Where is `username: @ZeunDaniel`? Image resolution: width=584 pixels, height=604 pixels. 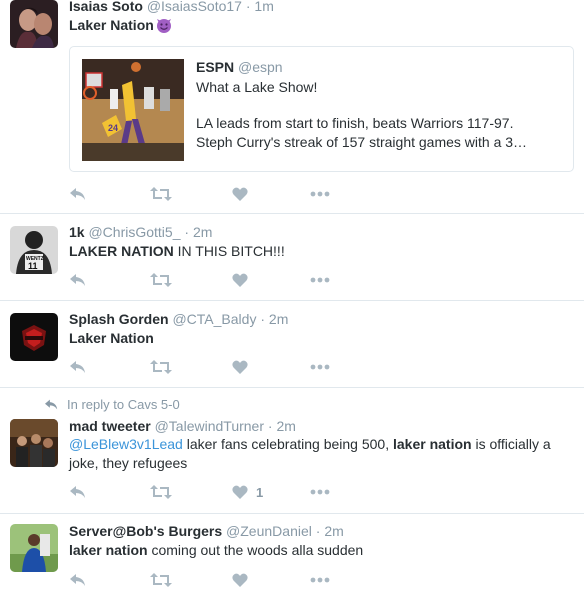 username: @ZeunDaniel is located at coordinates (269, 531).